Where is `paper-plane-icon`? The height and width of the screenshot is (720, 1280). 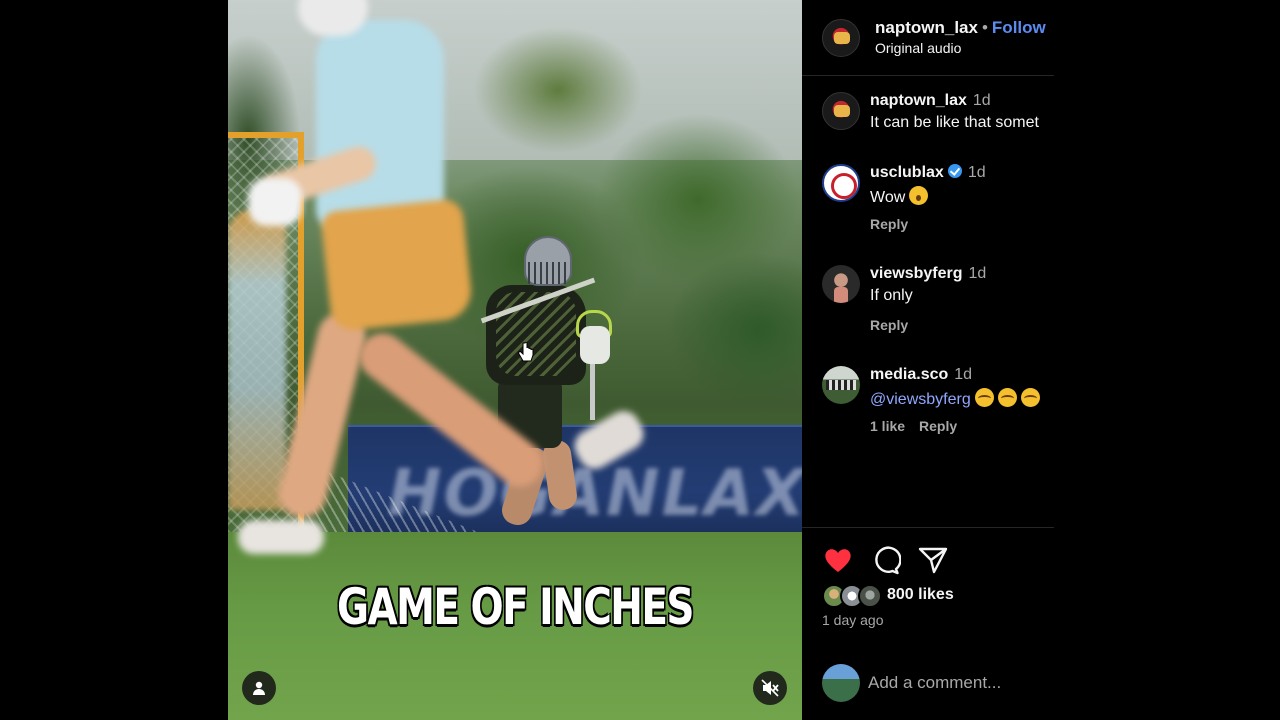
paper-plane-icon is located at coordinates (933, 560).